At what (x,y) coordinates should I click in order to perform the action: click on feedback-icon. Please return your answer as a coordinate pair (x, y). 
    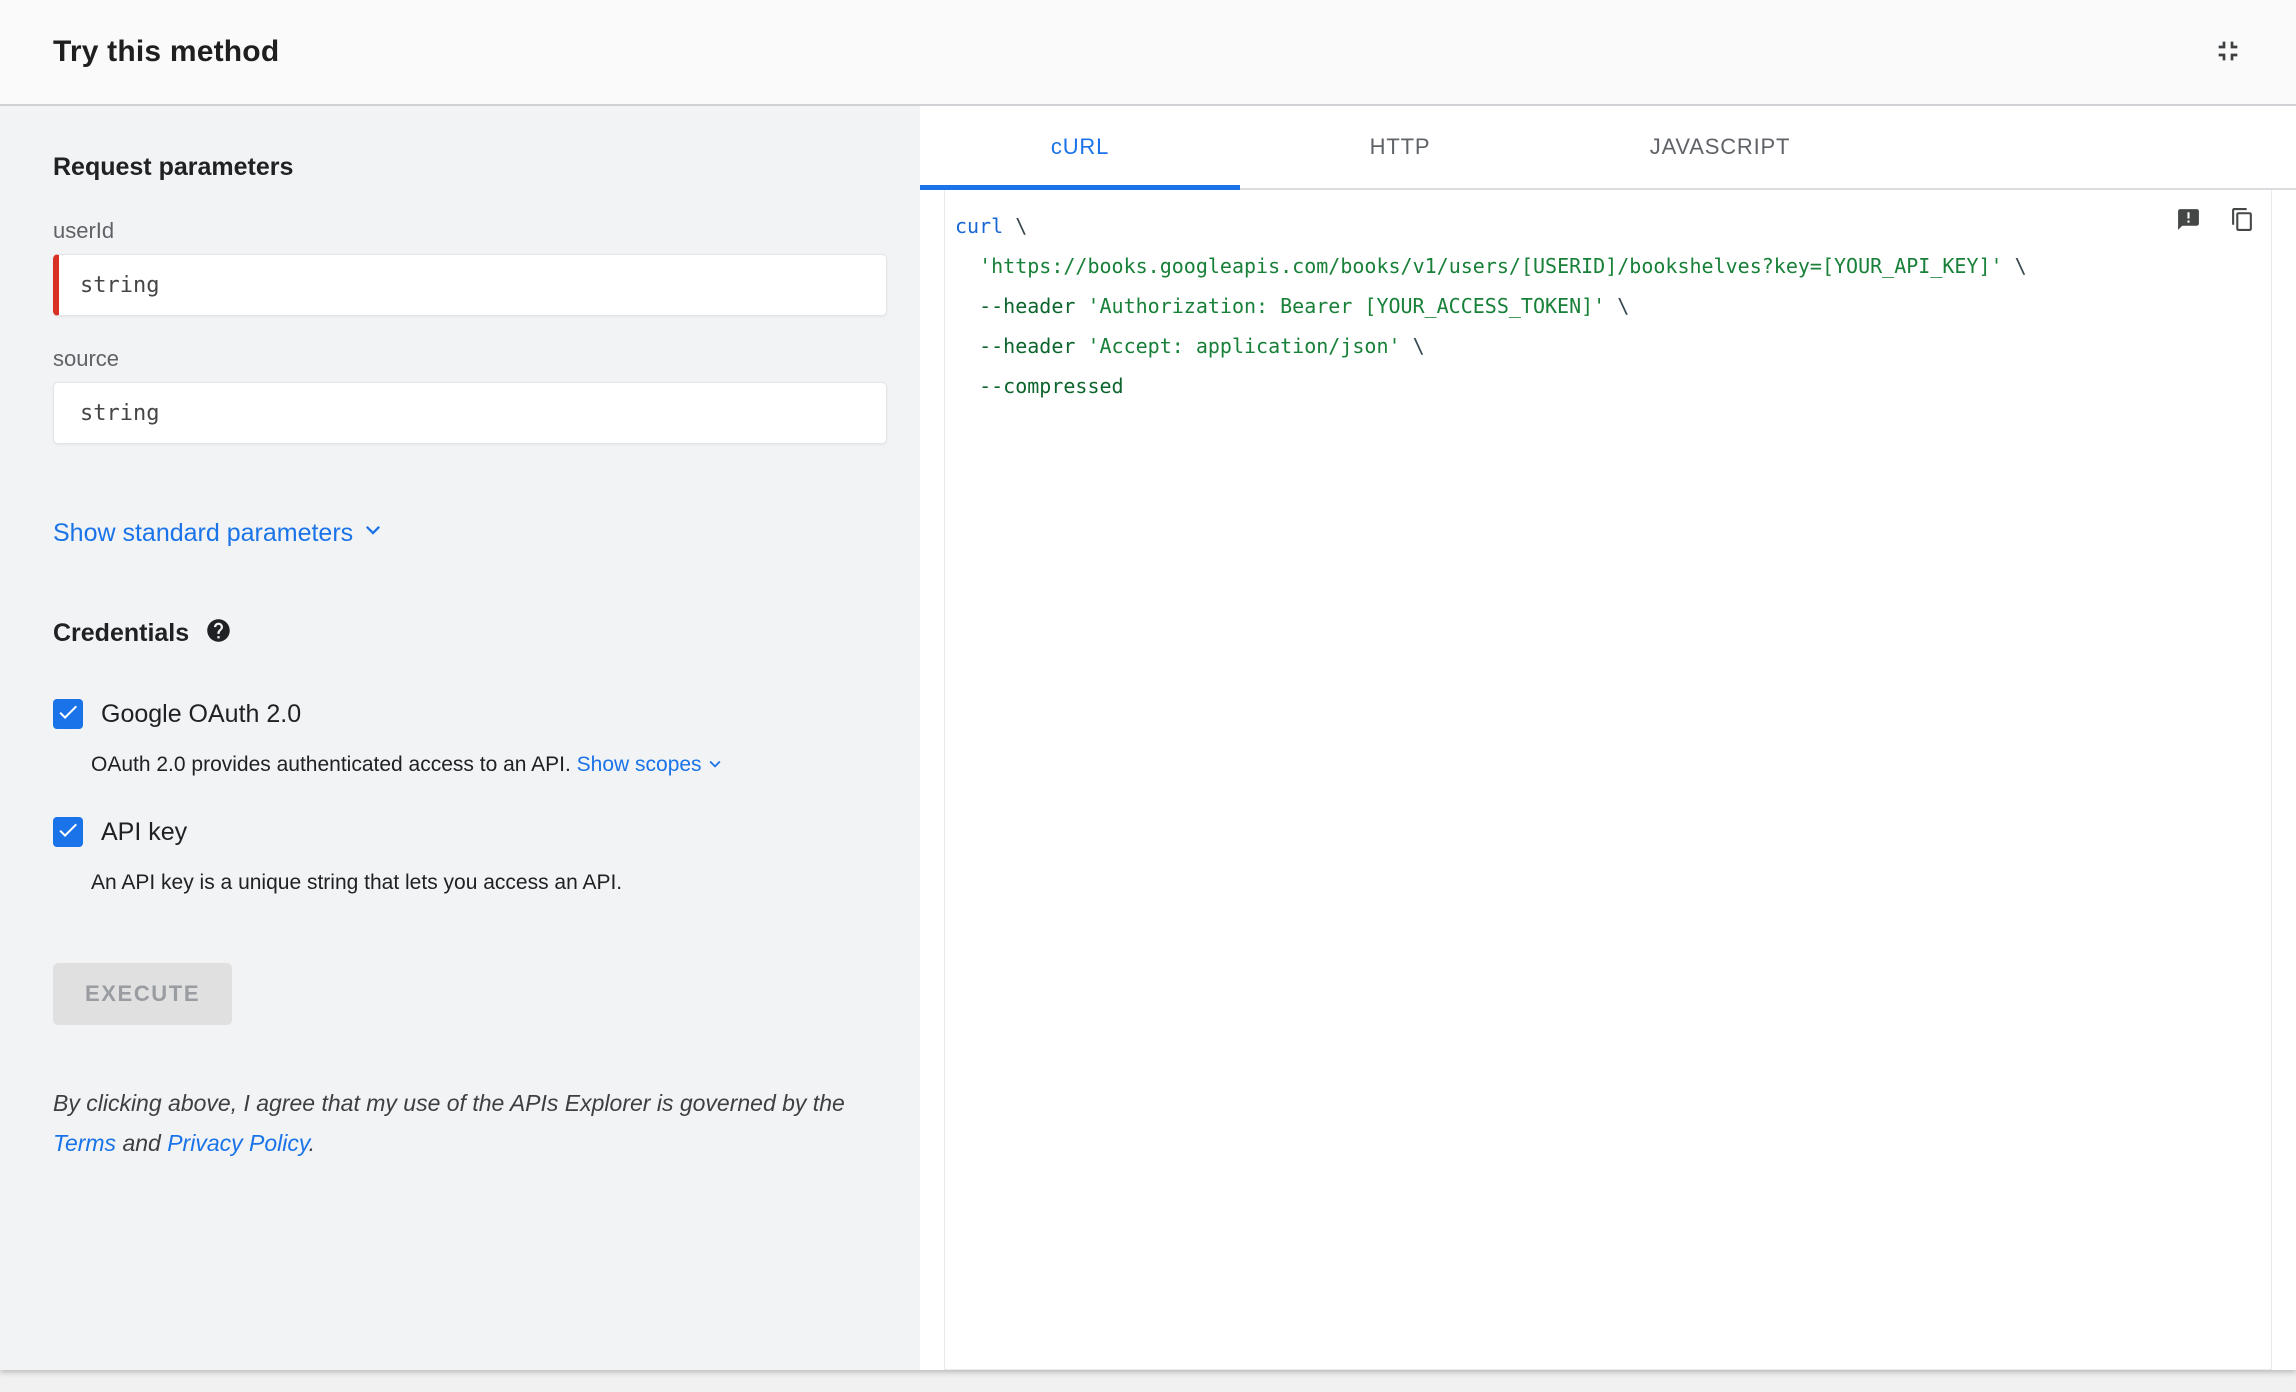
    Looking at the image, I should click on (2188, 221).